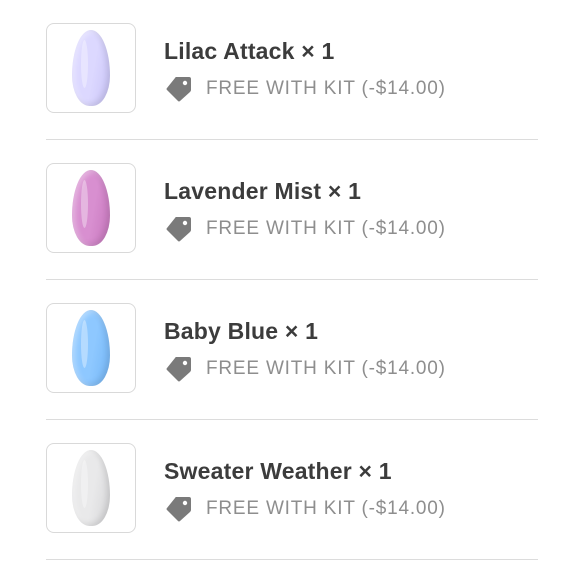  What do you see at coordinates (241, 331) in the screenshot?
I see `product-title: Baby Blue × 1` at bounding box center [241, 331].